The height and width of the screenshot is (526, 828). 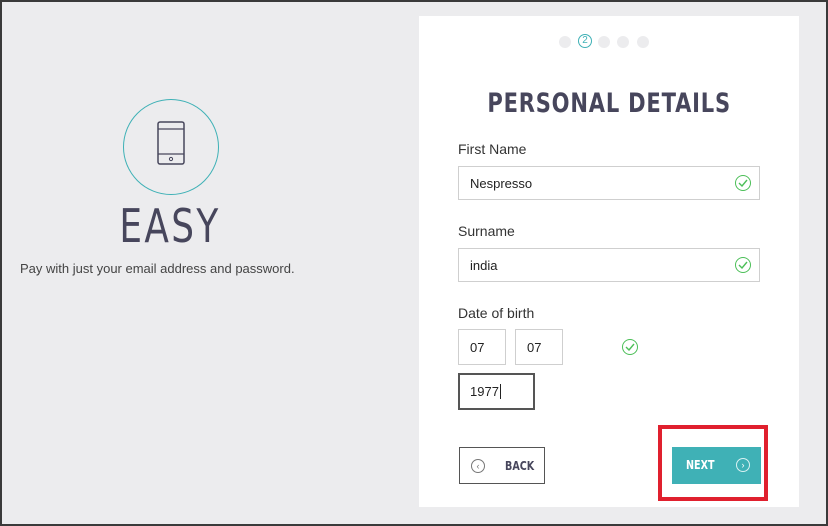 What do you see at coordinates (478, 466) in the screenshot?
I see `chevron-left-icon: ‹` at bounding box center [478, 466].